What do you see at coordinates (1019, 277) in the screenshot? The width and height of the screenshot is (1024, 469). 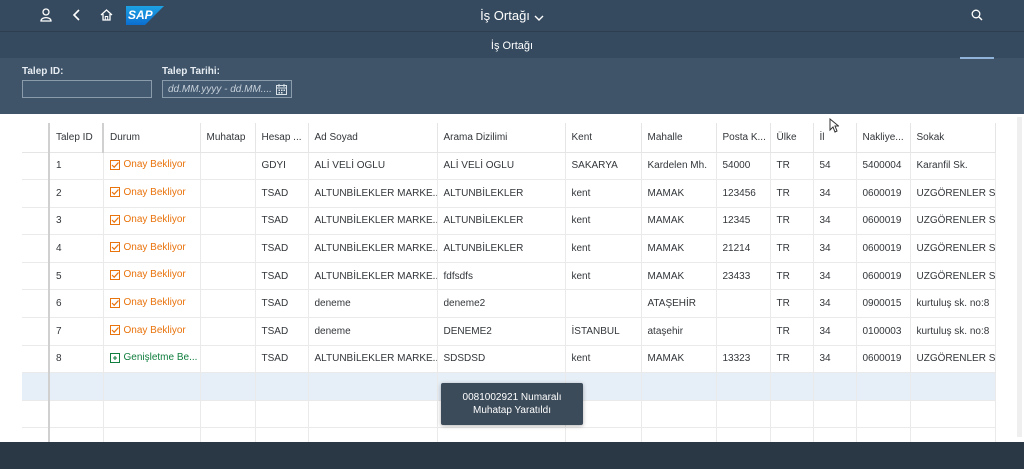 I see `vertical-scrollbar` at bounding box center [1019, 277].